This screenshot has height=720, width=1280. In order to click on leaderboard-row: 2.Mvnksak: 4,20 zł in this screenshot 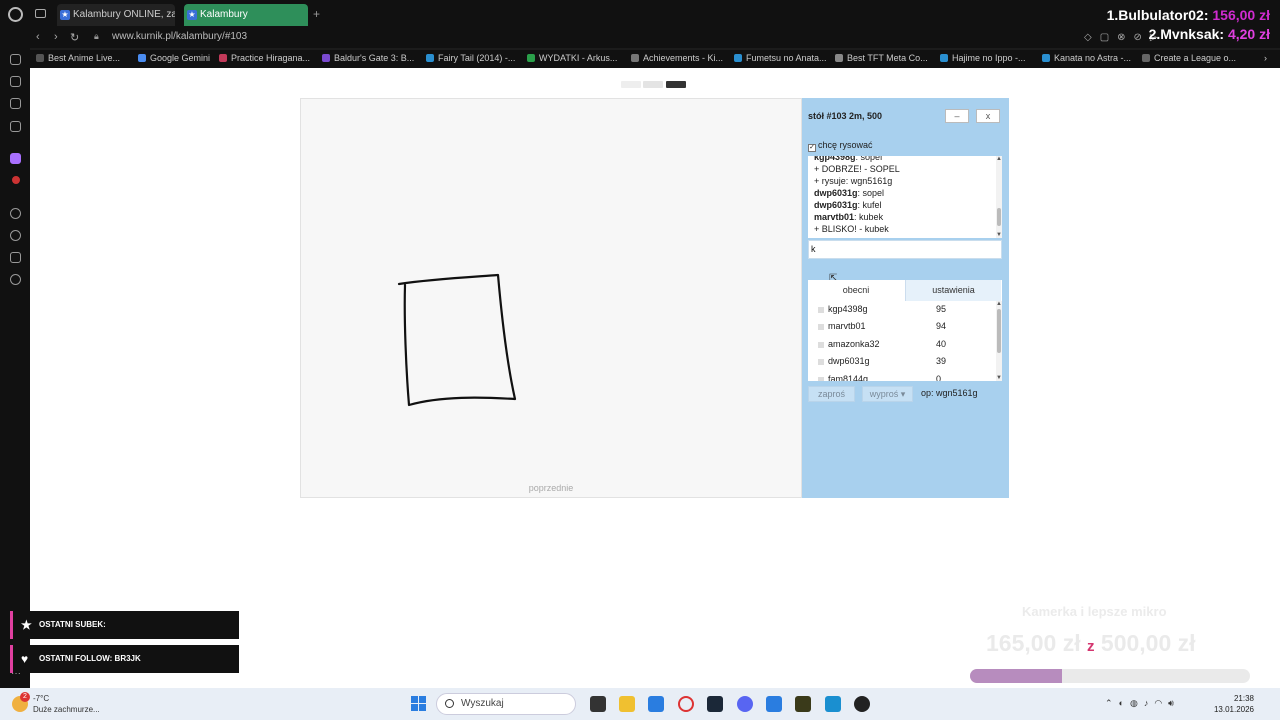, I will do `click(1209, 34)`.